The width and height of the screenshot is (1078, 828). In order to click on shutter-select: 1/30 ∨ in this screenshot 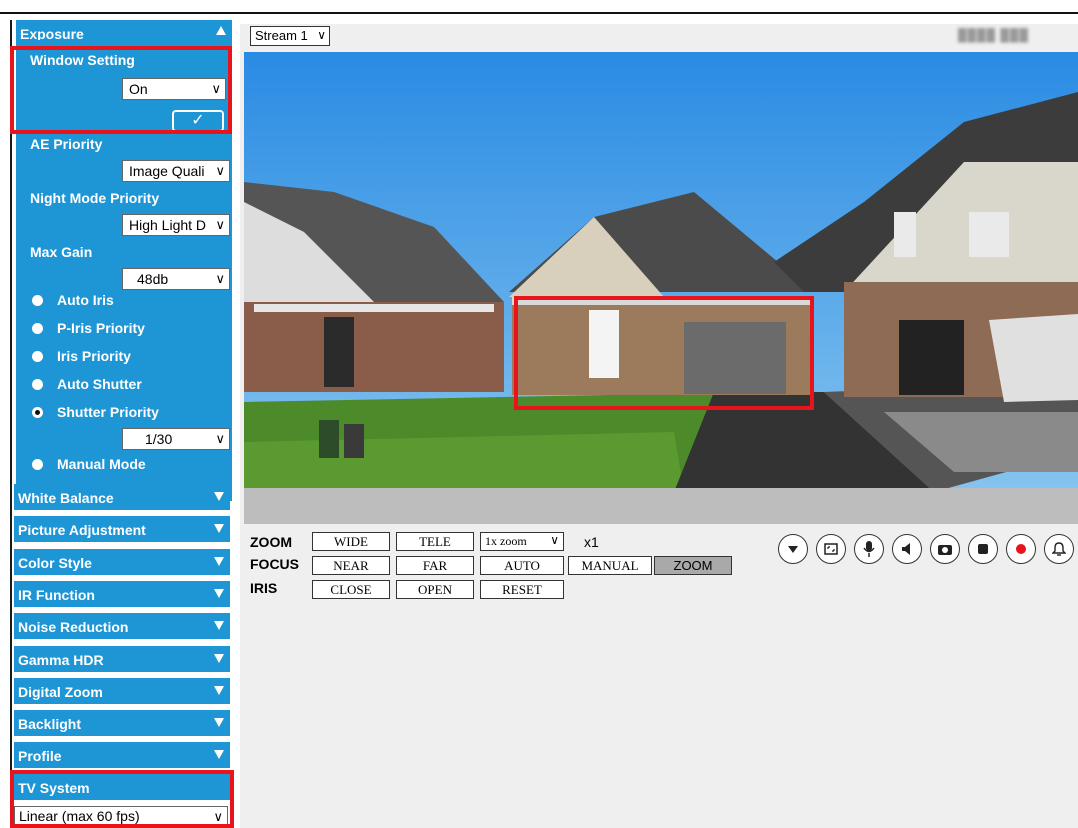, I will do `click(176, 439)`.